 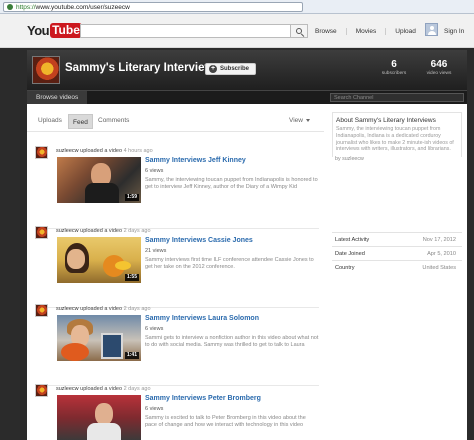 I want to click on url-path: www.youtube.com/user/suzeecw, so click(x=82, y=7).